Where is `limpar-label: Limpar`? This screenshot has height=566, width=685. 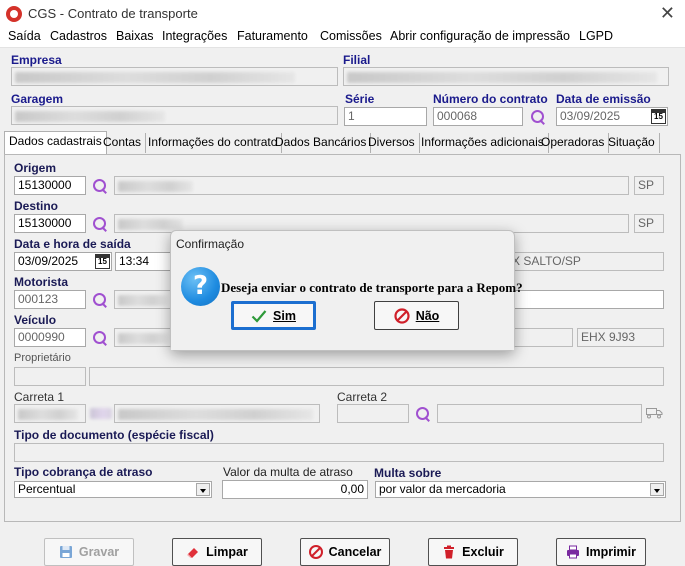
limpar-label: Limpar is located at coordinates (227, 552).